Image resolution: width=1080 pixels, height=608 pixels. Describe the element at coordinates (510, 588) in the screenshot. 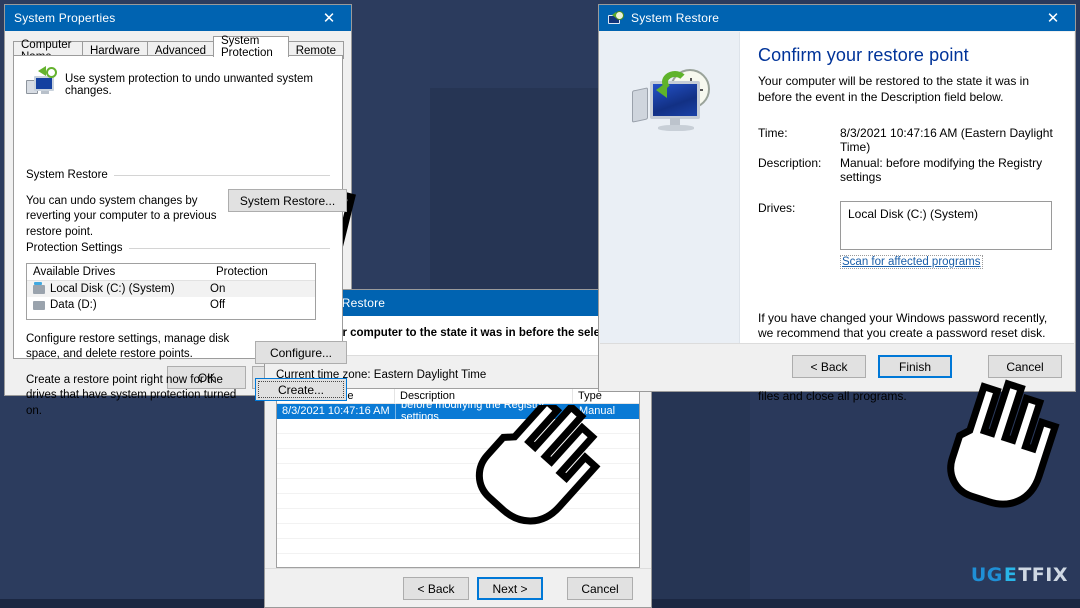

I see `next-button: Next >` at that location.